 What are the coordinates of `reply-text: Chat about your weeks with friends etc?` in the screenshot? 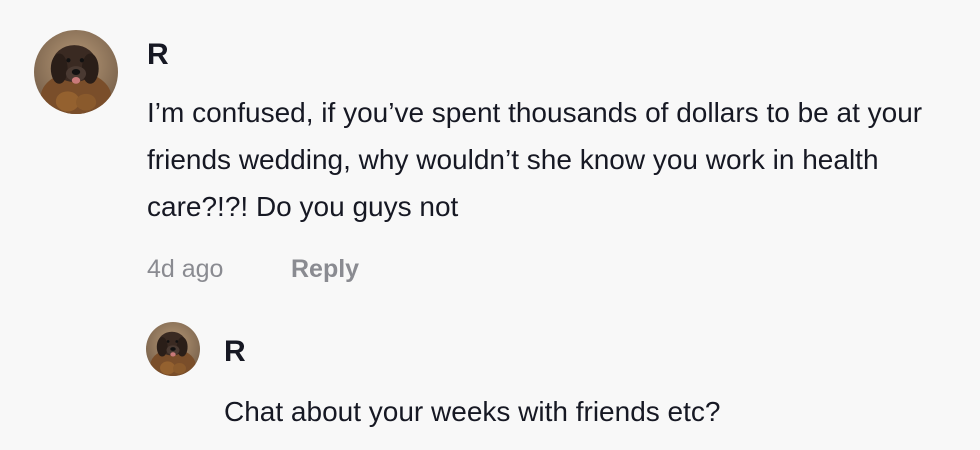 It's located at (472, 411).